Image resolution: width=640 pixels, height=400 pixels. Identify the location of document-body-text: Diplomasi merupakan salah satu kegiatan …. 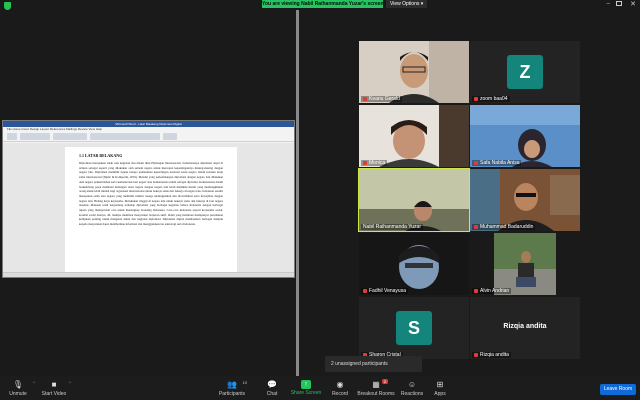
(151, 194).